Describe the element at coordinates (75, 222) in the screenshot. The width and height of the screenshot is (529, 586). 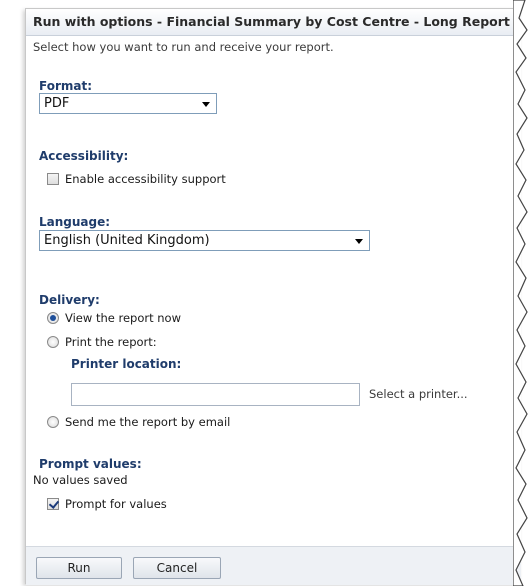
I see `language-label: Language:` at that location.